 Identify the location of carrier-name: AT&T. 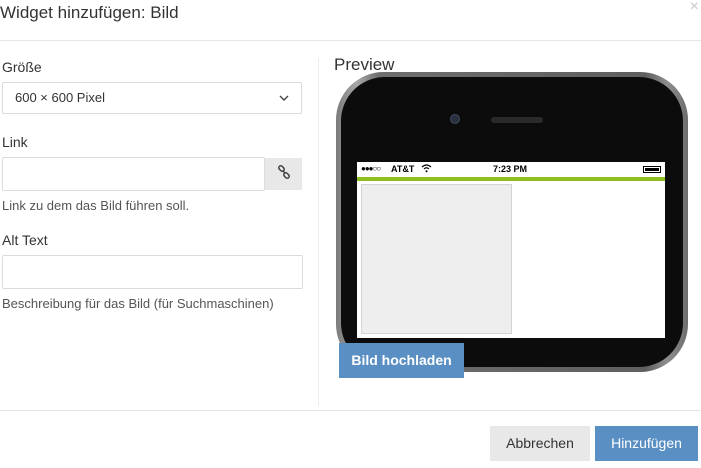
(403, 169).